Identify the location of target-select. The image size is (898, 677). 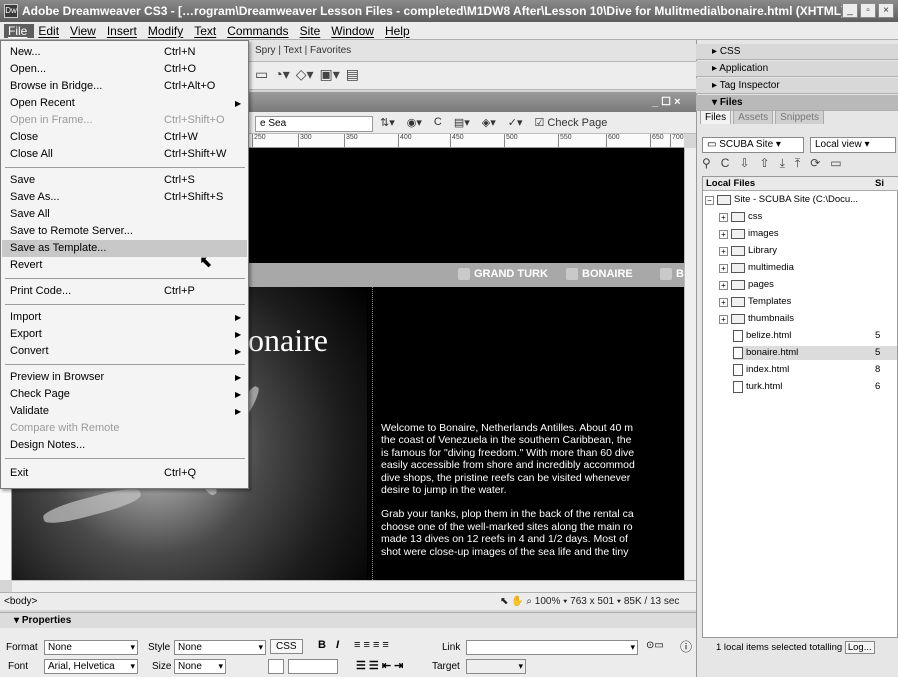
(496, 666).